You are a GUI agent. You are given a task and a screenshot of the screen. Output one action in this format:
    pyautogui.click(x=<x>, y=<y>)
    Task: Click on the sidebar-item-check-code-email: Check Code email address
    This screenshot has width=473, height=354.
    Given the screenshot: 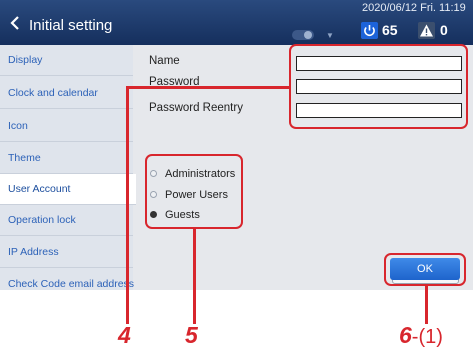 What is the action you would take?
    pyautogui.click(x=67, y=279)
    